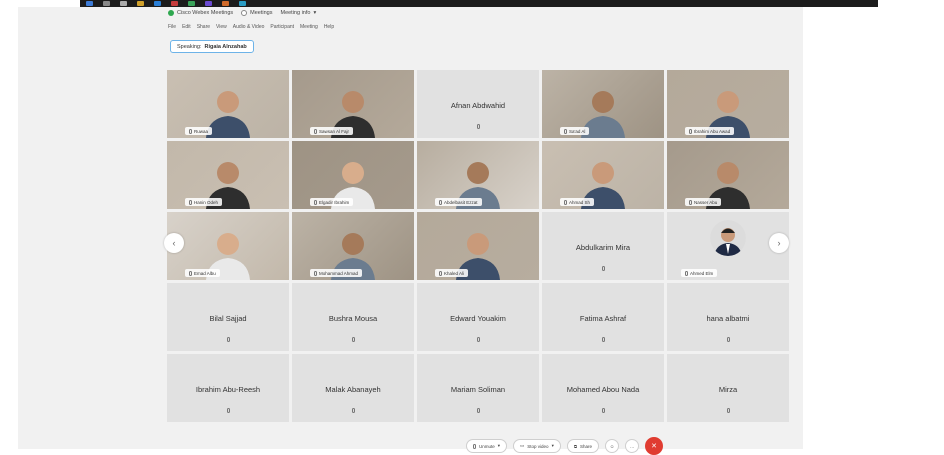 Image resolution: width=944 pixels, height=455 pixels. I want to click on chevron-left-icon: ‹, so click(174, 243).